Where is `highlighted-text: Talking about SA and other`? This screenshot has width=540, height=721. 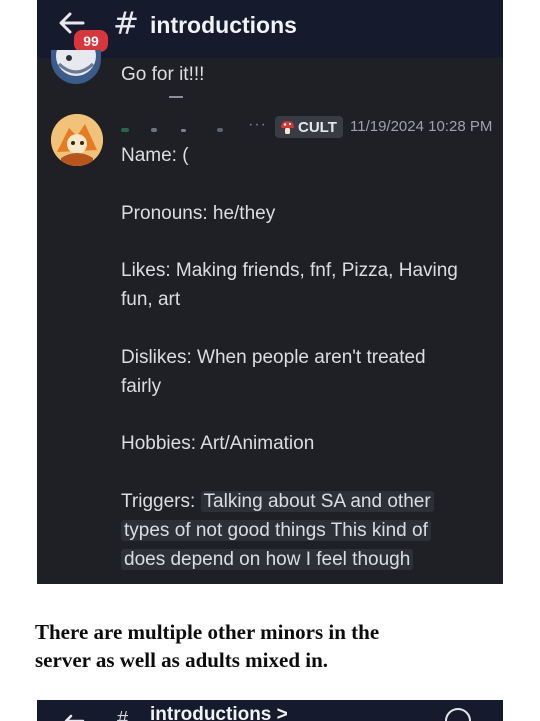
highlighted-text: Talking about SA and other is located at coordinates (317, 501).